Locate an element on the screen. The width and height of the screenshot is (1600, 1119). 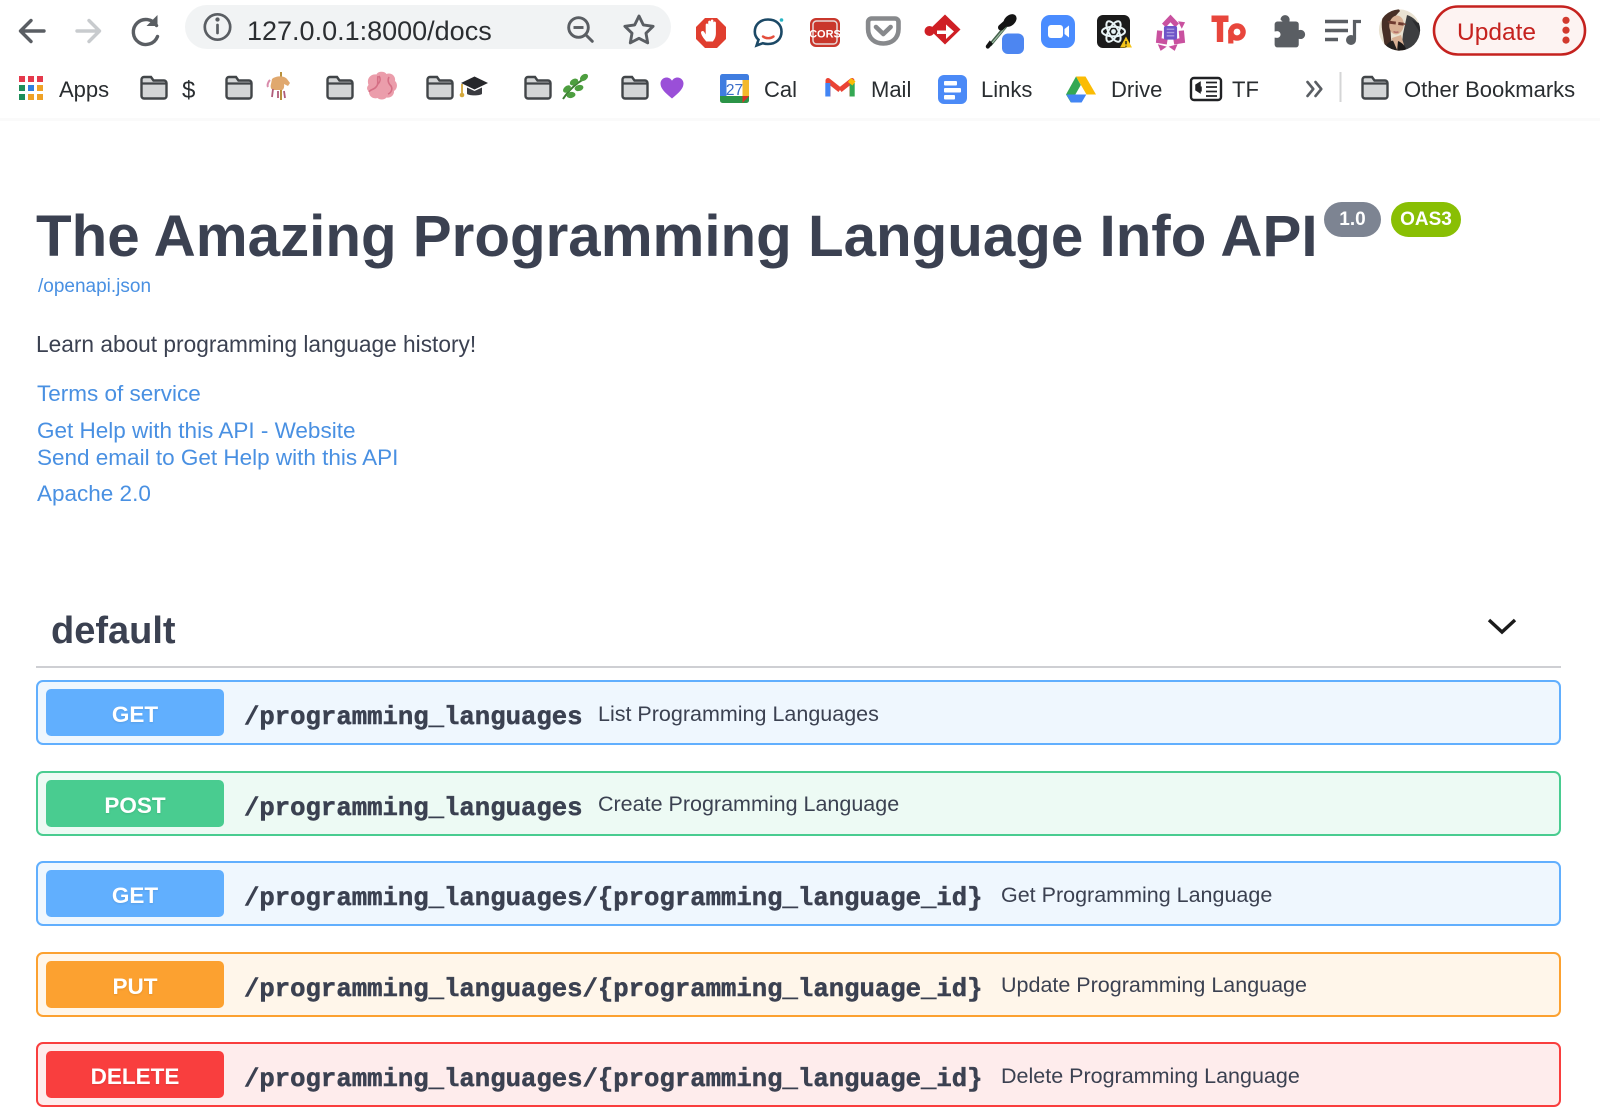
svg-text: 27 is located at coordinates (734, 90).